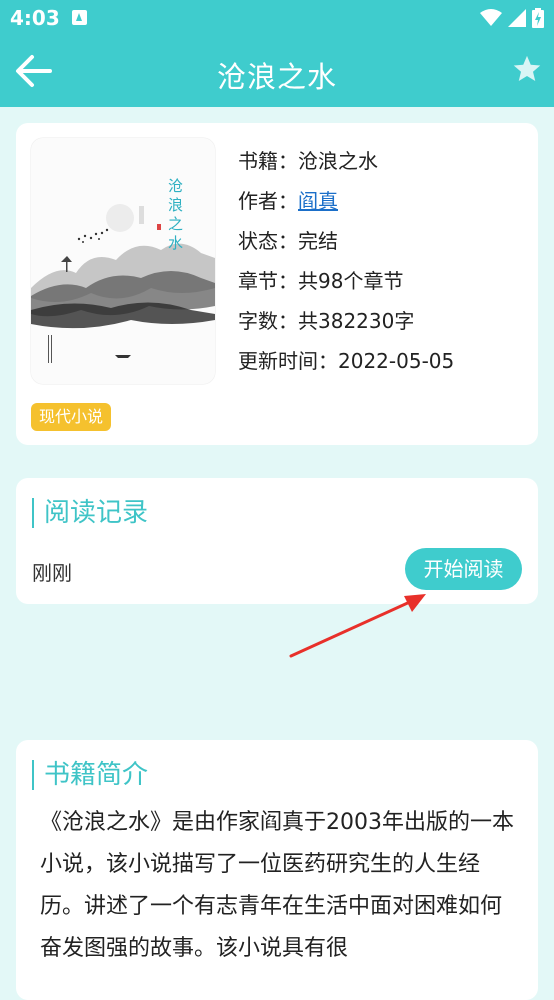 Image resolution: width=554 pixels, height=1000 pixels. What do you see at coordinates (277, 18) in the screenshot?
I see `status-bar: 4:03` at bounding box center [277, 18].